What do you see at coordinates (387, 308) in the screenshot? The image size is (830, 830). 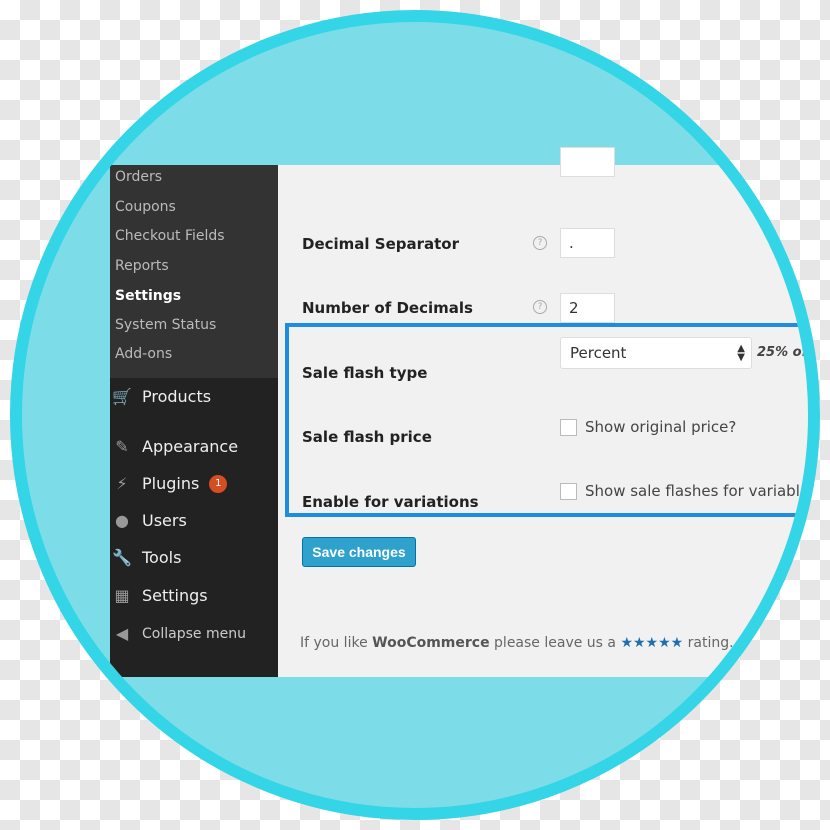 I see `number-of-decimals-label: Number of Decimals` at bounding box center [387, 308].